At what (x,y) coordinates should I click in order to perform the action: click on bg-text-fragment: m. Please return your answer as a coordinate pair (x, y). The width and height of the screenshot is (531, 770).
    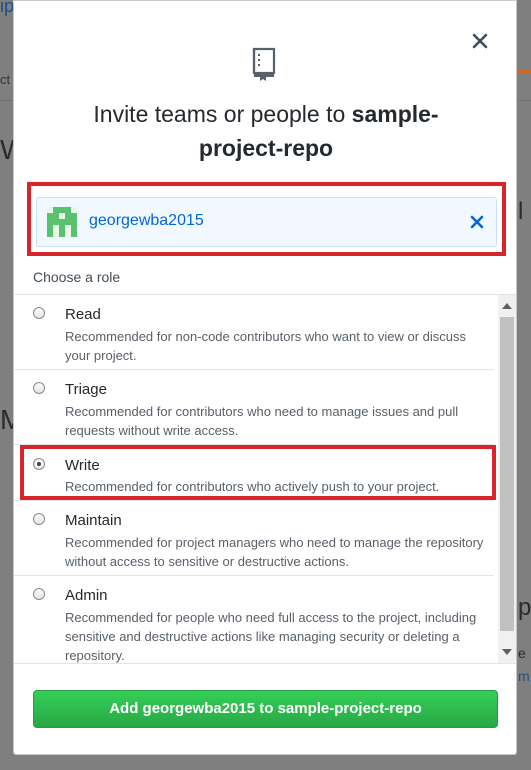
    Looking at the image, I should click on (524, 676).